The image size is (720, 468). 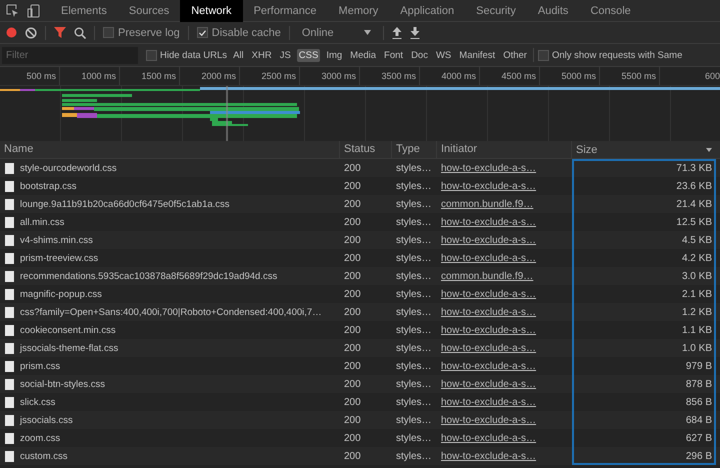 What do you see at coordinates (149, 276) in the screenshot?
I see `request-name: recommendations.5935cac103878a8f5689f29dc19ad94d.css` at bounding box center [149, 276].